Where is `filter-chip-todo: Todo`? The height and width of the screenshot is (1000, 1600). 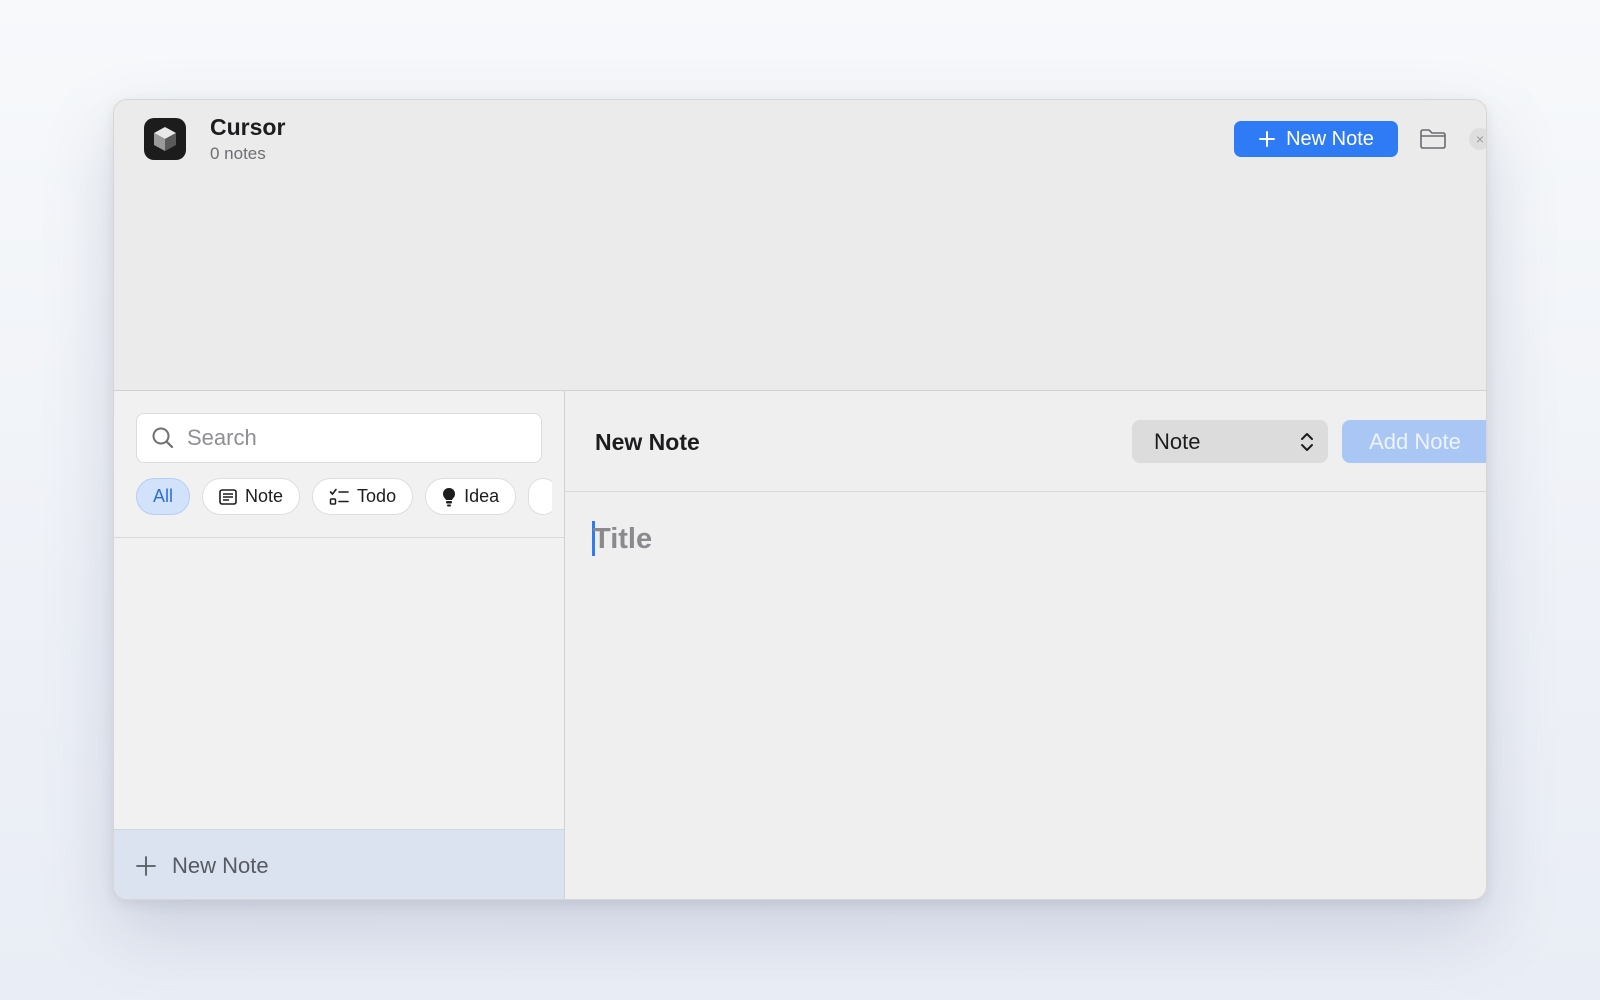
filter-chip-todo: Todo is located at coordinates (363, 496).